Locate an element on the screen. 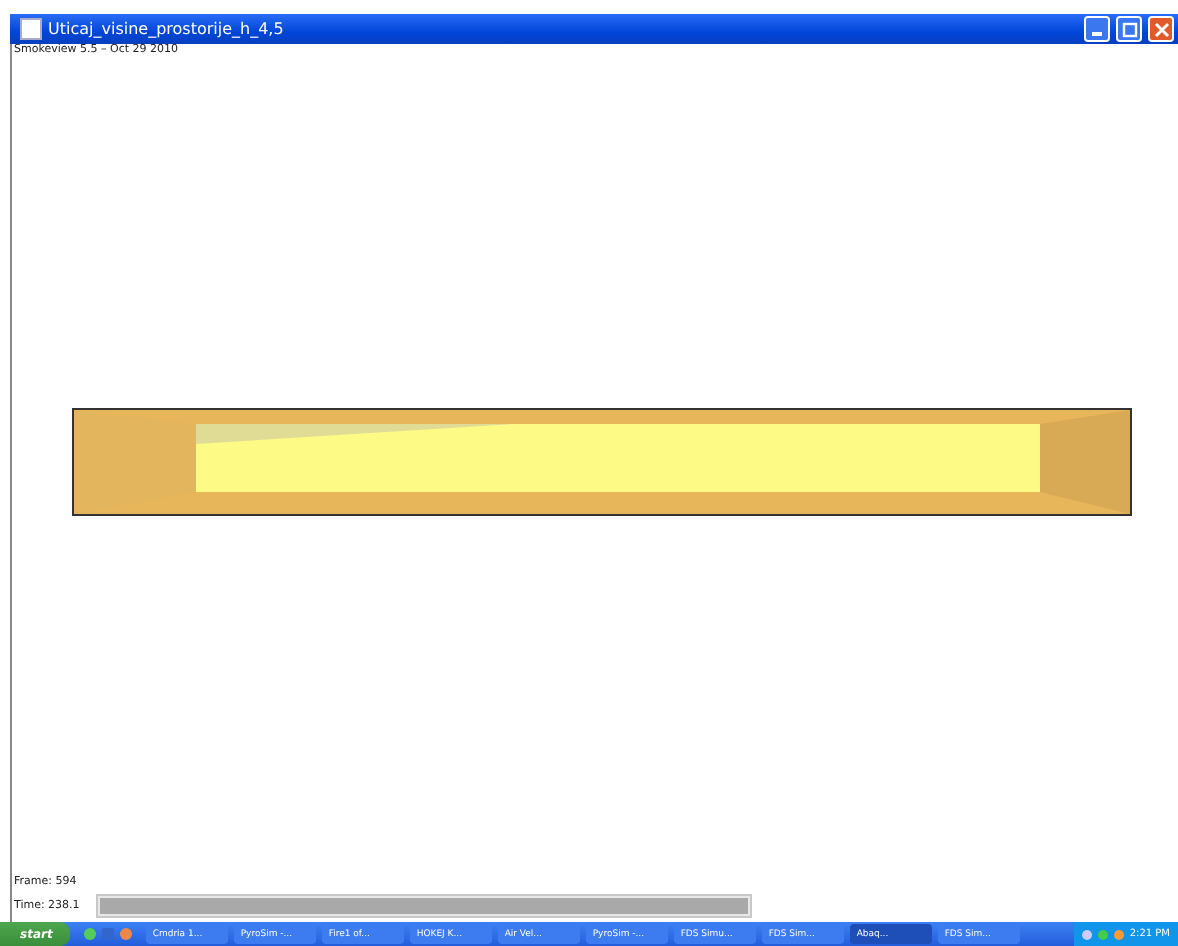 The image size is (1178, 946). minimize-button is located at coordinates (1097, 29).